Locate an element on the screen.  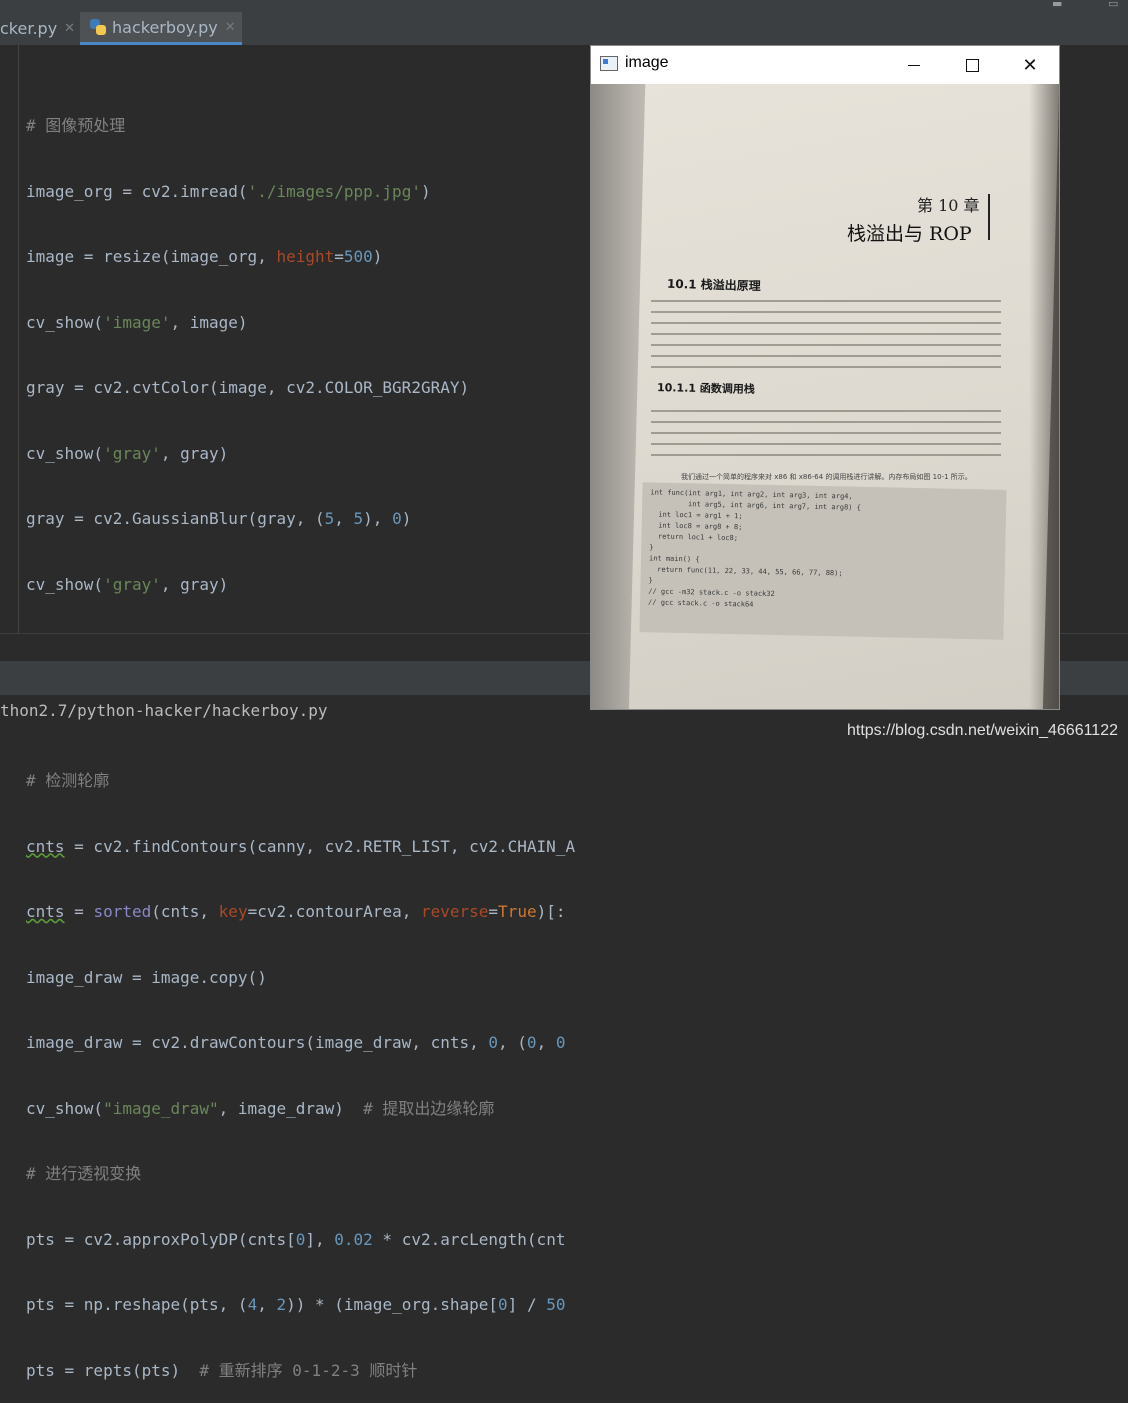
tab-label: cker.py is located at coordinates (29, 28).